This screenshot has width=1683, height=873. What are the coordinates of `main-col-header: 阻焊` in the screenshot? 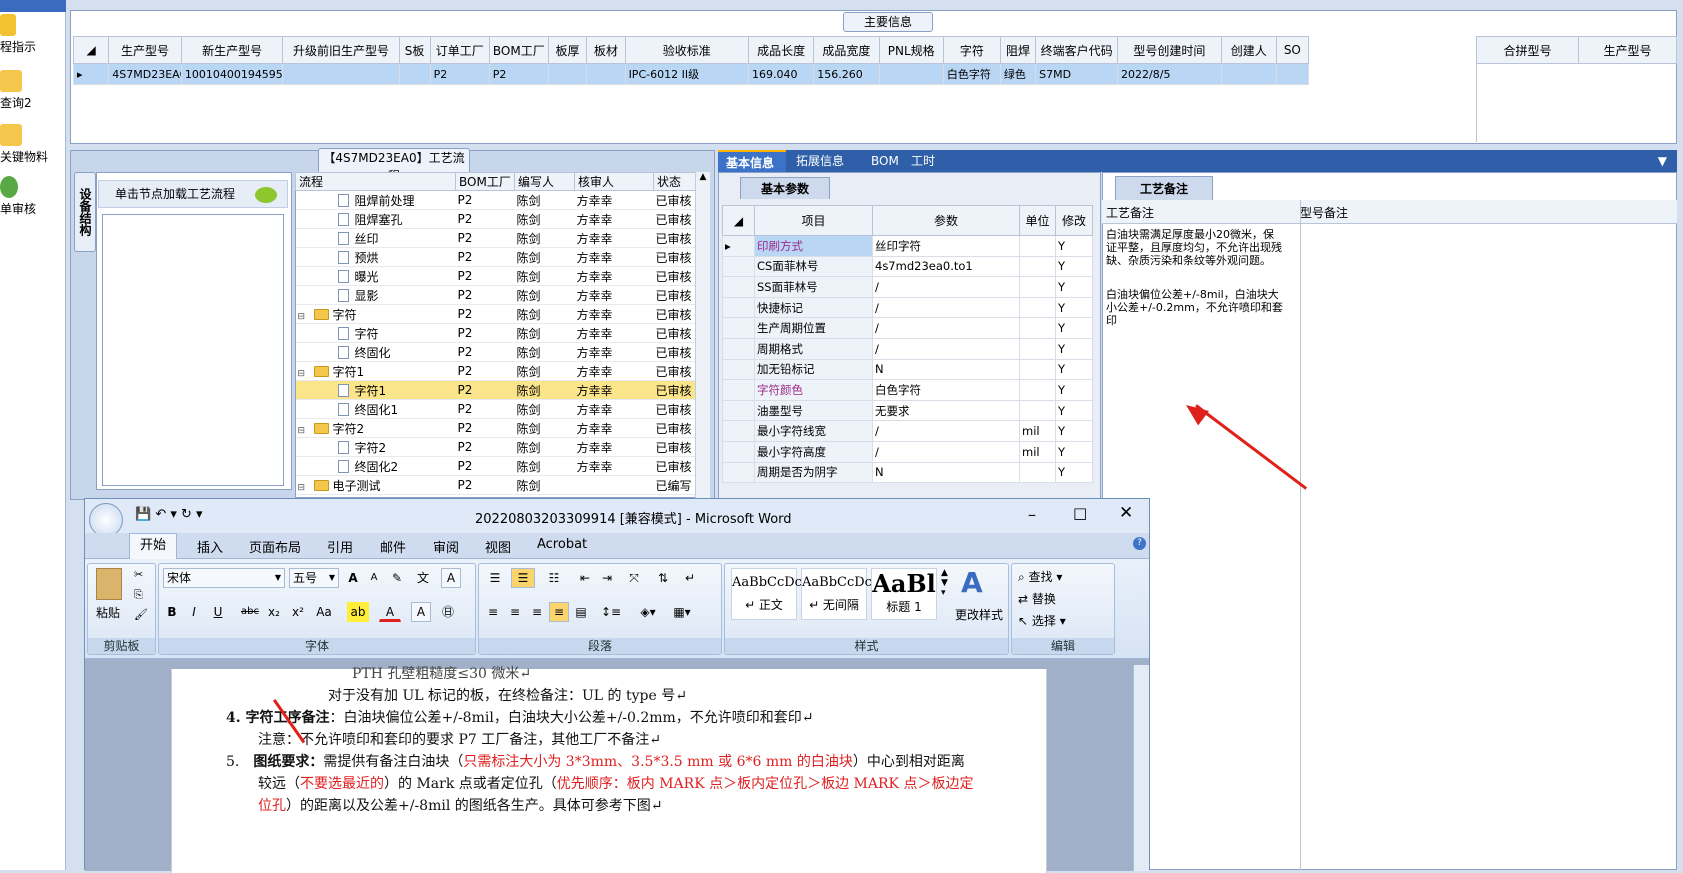 It's located at (1018, 50).